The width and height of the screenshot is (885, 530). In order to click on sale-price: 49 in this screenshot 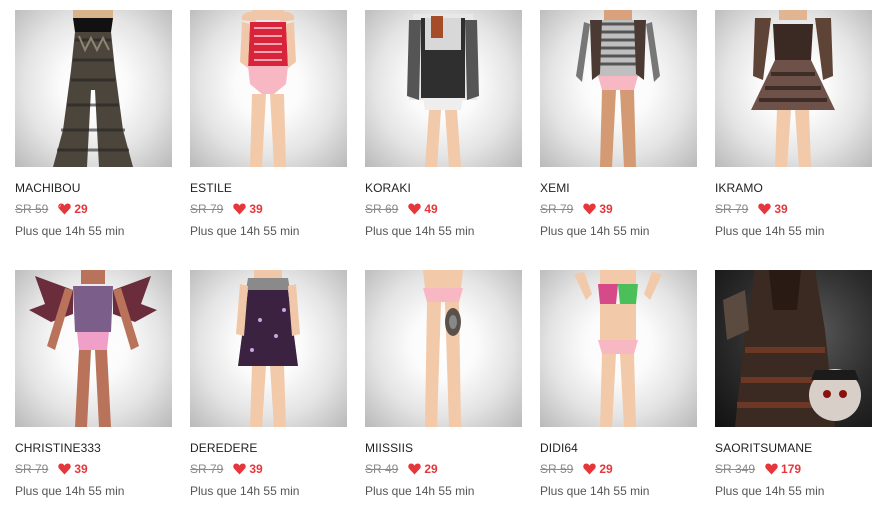, I will do `click(431, 209)`.